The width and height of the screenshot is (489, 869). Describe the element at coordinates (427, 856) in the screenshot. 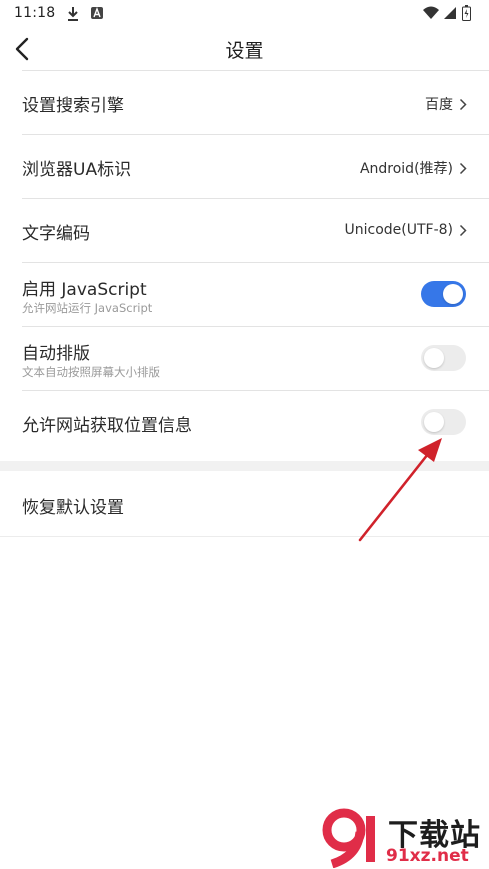

I see `watermark-text-bottom: 91xz.net` at that location.